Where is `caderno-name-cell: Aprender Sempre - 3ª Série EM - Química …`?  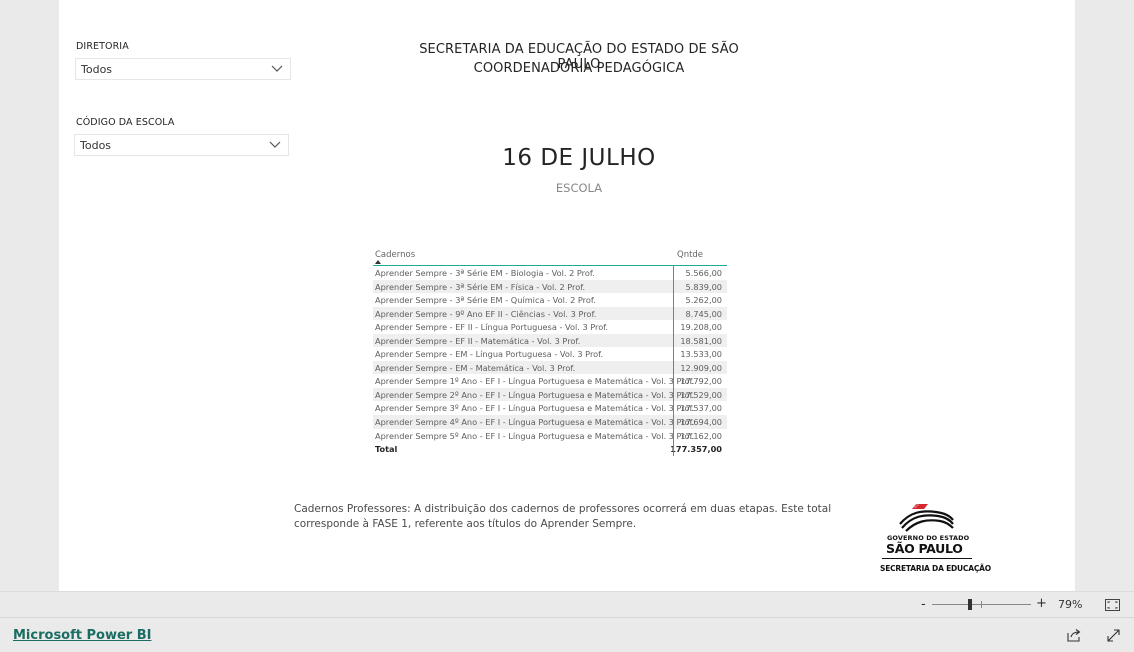 caderno-name-cell: Aprender Sempre - 3ª Série EM - Química … is located at coordinates (485, 300).